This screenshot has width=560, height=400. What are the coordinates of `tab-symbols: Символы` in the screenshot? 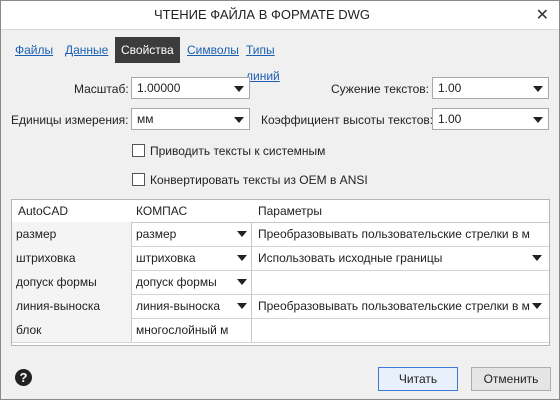 It's located at (213, 50).